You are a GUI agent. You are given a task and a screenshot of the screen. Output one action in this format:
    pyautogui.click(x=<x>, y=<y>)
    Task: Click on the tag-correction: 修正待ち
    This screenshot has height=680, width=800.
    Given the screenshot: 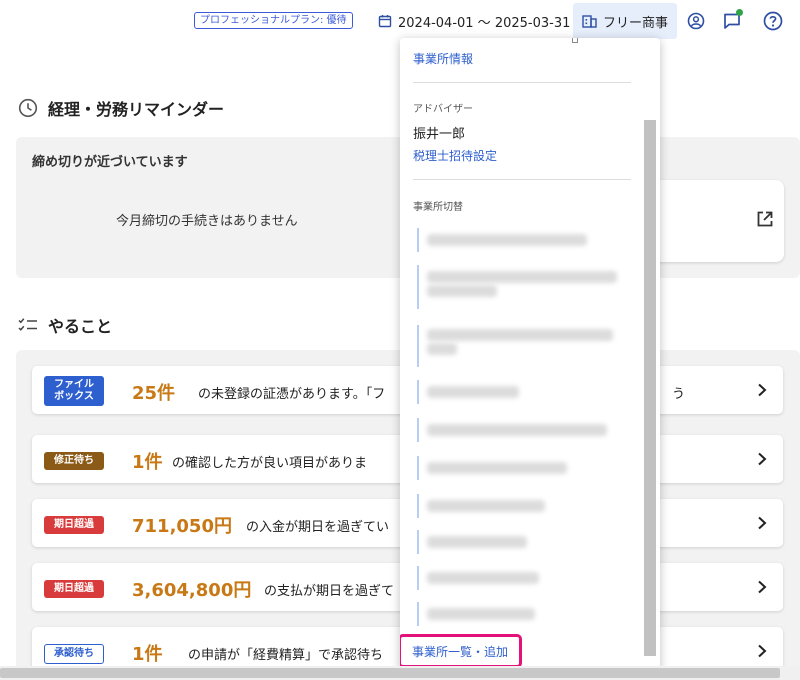 What is the action you would take?
    pyautogui.click(x=74, y=461)
    